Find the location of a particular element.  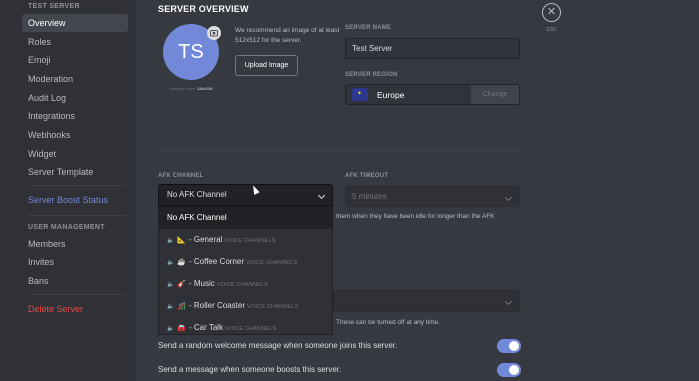

upload-image-icon is located at coordinates (214, 33).